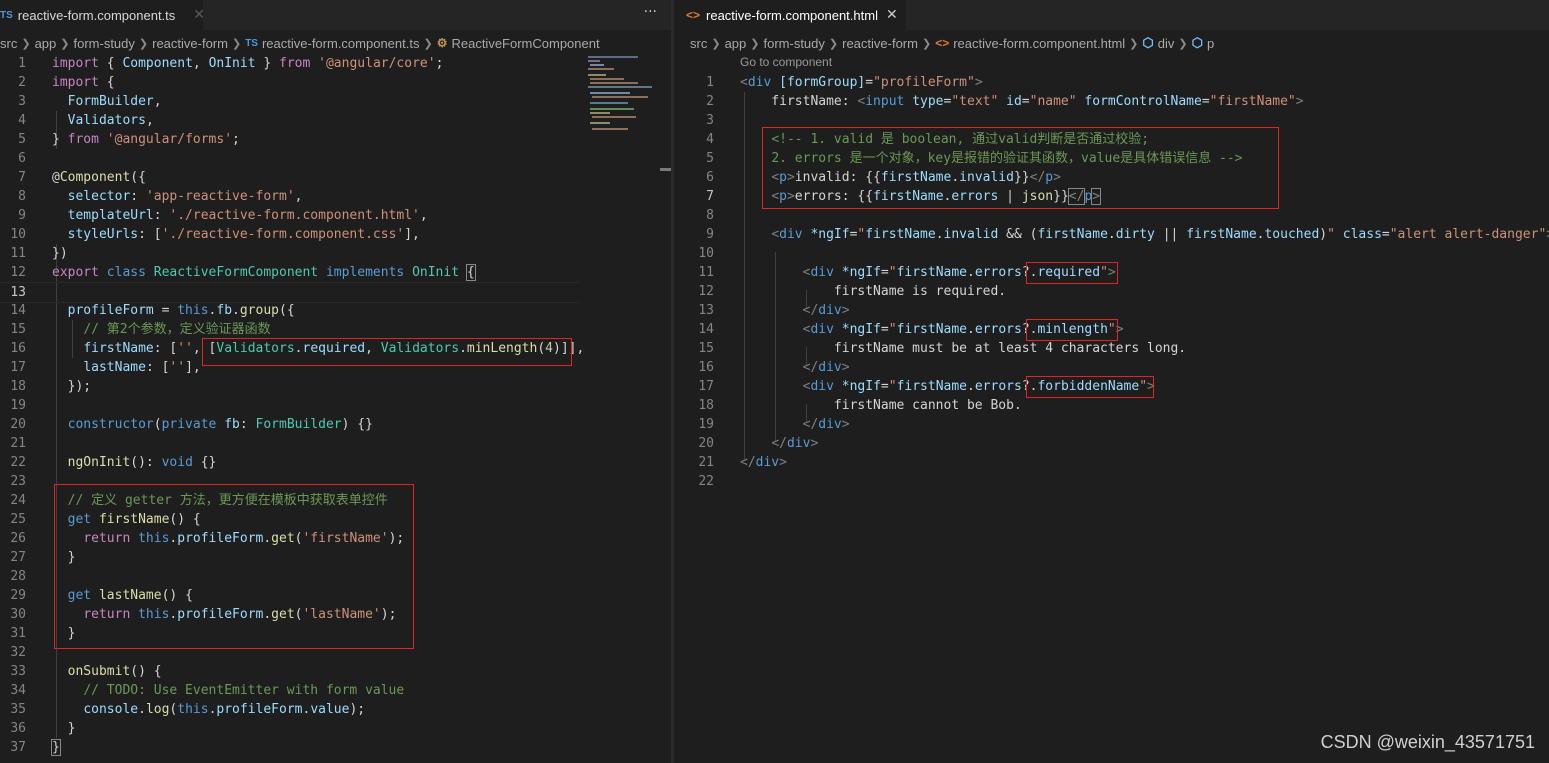 The width and height of the screenshot is (1549, 763). Describe the element at coordinates (86, 671) in the screenshot. I see `code-line: 33 onSubmit() {` at that location.